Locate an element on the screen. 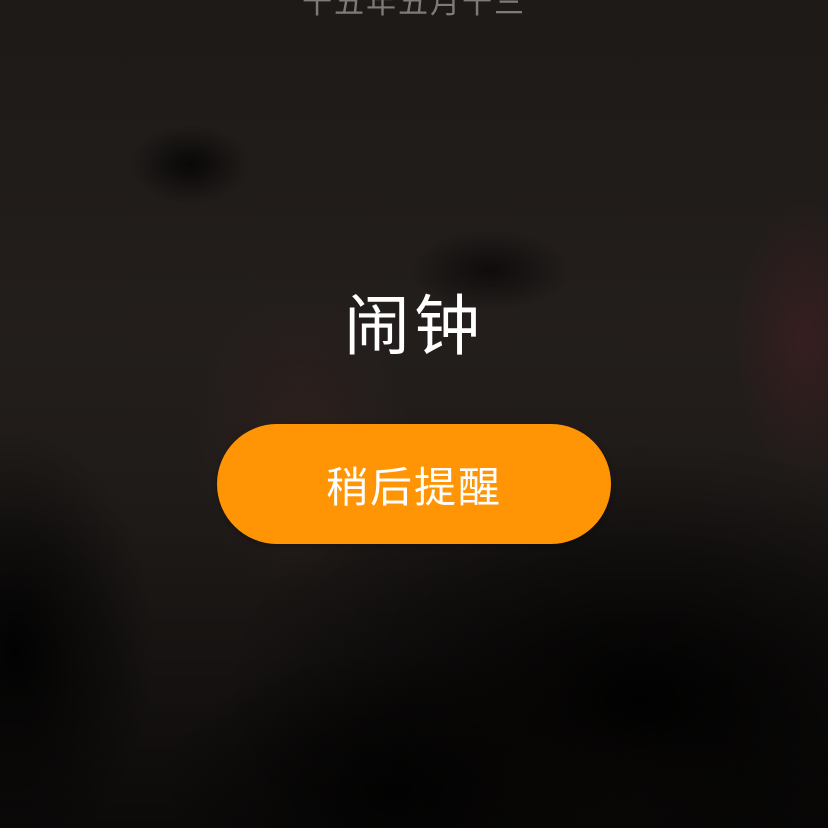 This screenshot has width=828, height=828. alarm-title: 闹钟 is located at coordinates (414, 326).